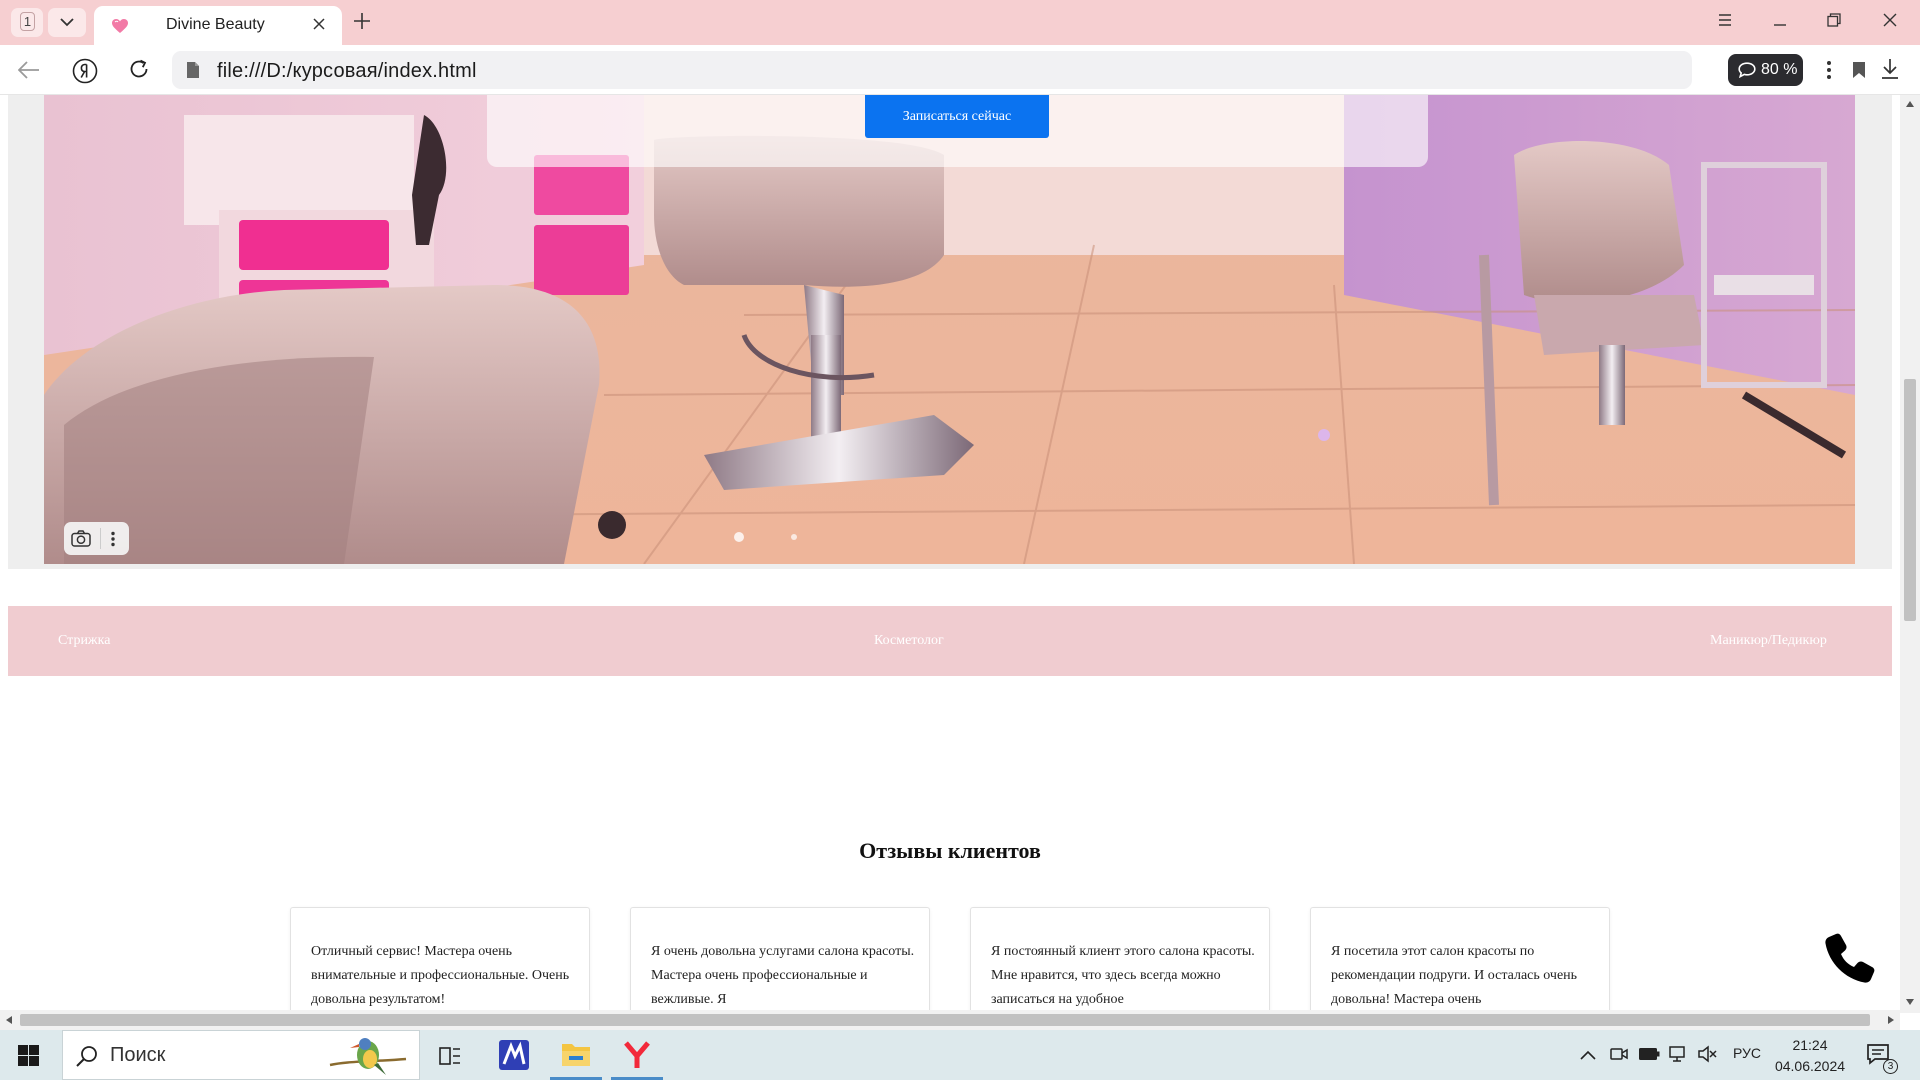 The width and height of the screenshot is (1920, 1080). I want to click on tab-title: Divine Beauty, so click(215, 24).